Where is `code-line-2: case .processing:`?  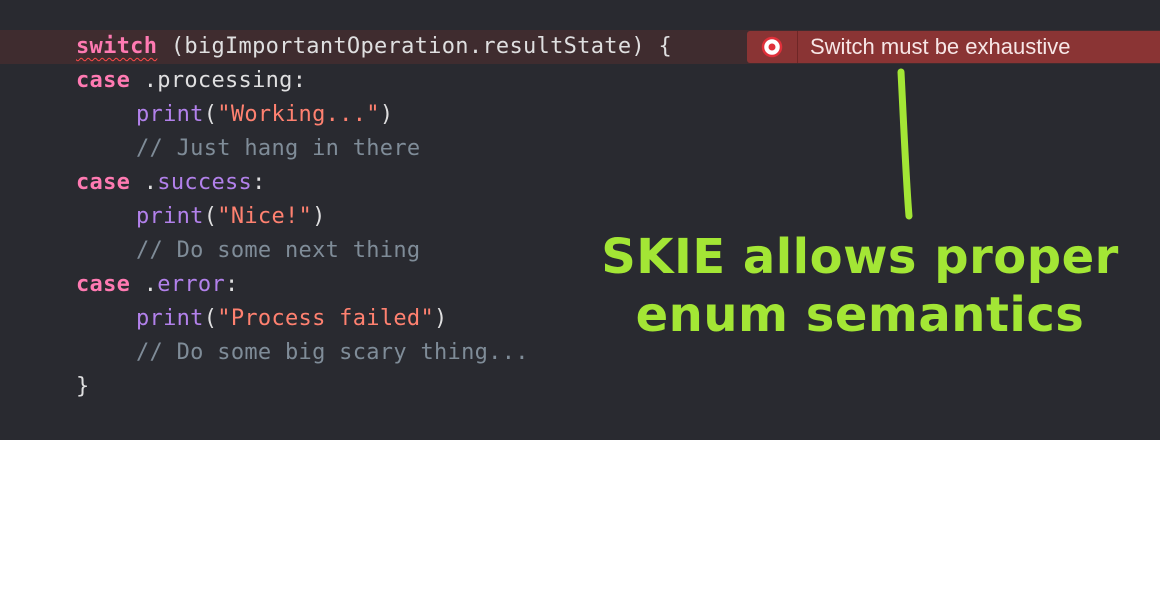 code-line-2: case .processing: is located at coordinates (191, 81).